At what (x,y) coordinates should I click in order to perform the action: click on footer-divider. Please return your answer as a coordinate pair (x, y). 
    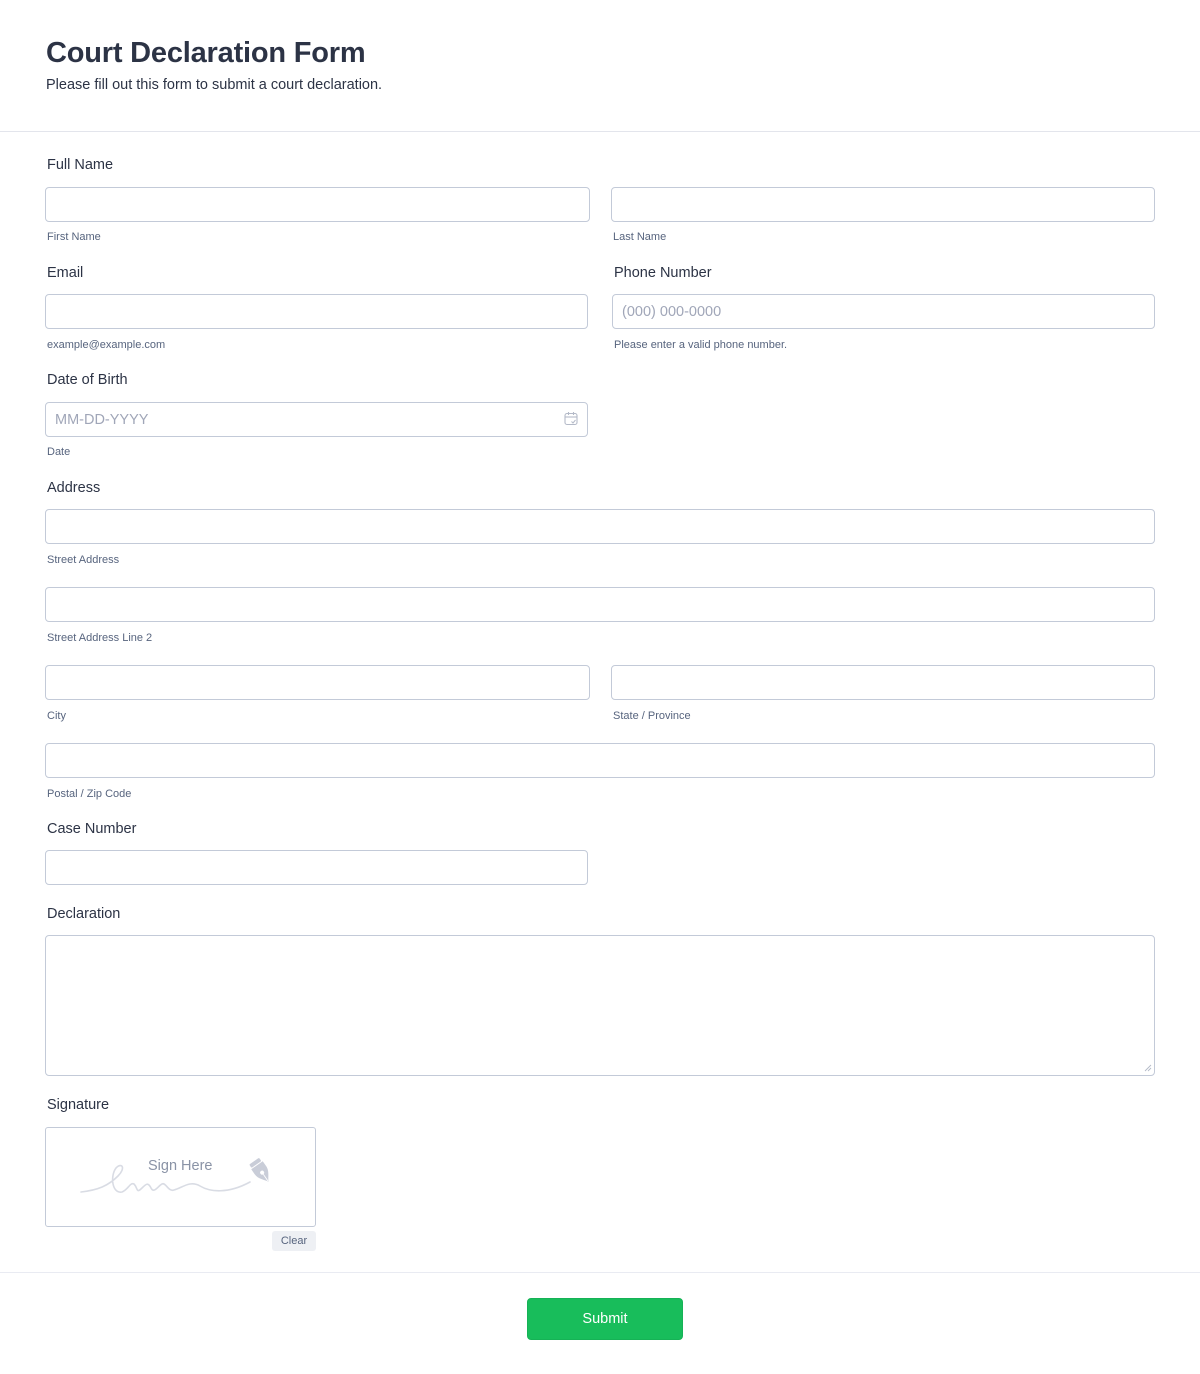
    Looking at the image, I should click on (600, 1272).